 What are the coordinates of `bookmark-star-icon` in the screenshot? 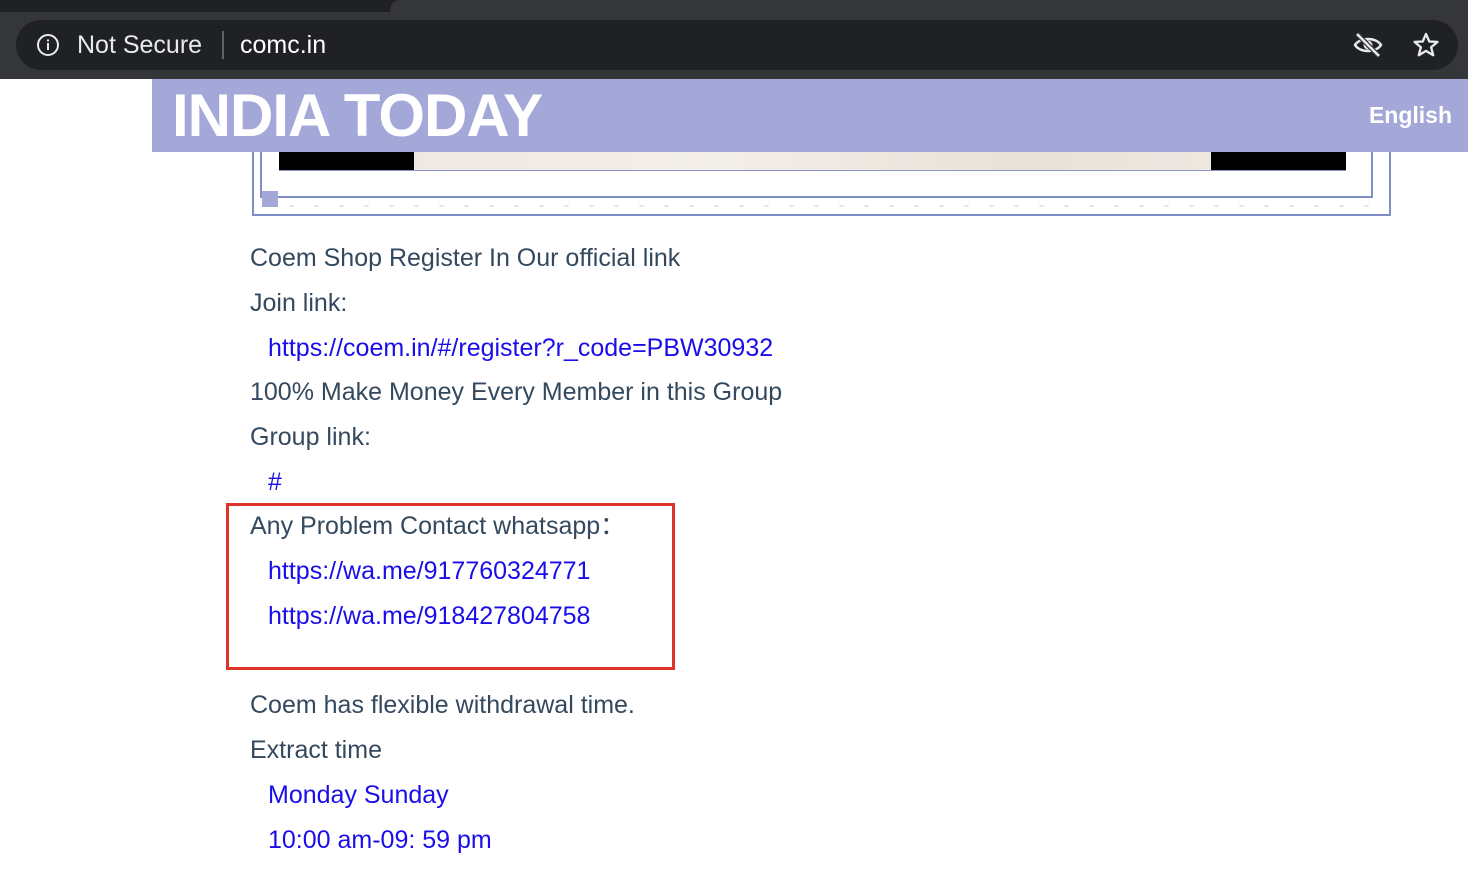 It's located at (1426, 45).